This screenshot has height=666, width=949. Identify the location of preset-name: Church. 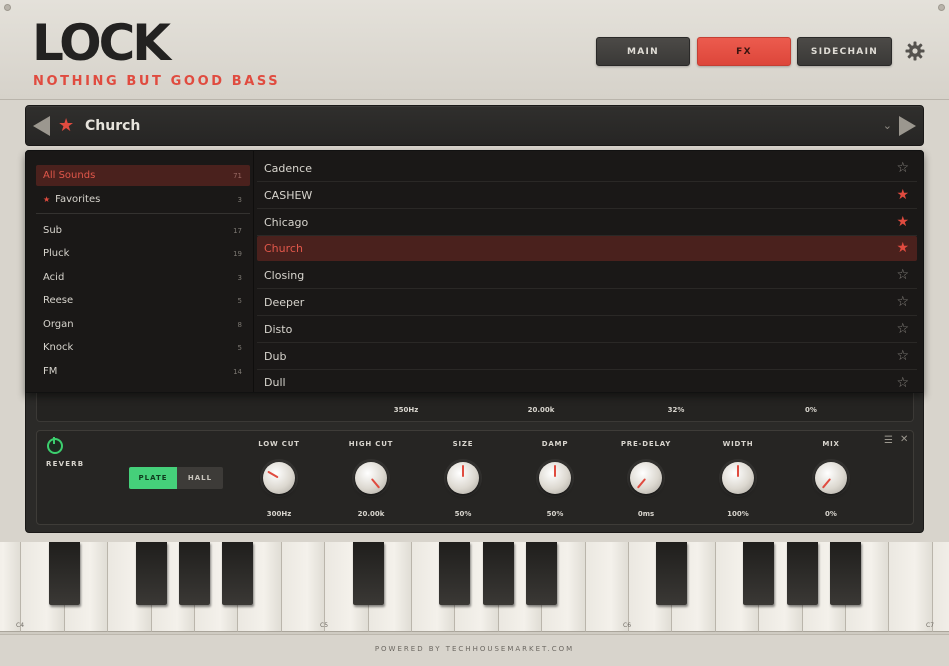
(112, 126).